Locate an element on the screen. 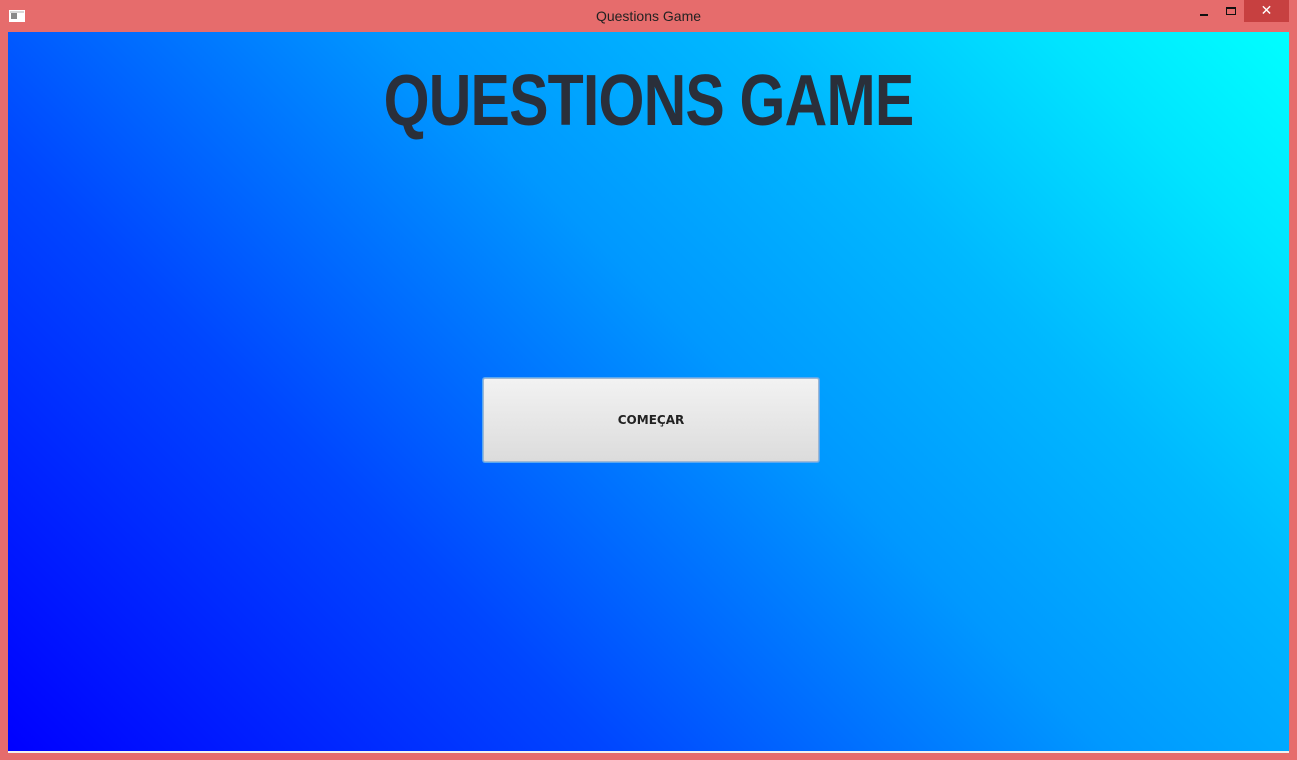 The image size is (1297, 760). title-bar: Questions Game ✕ is located at coordinates (648, 16).